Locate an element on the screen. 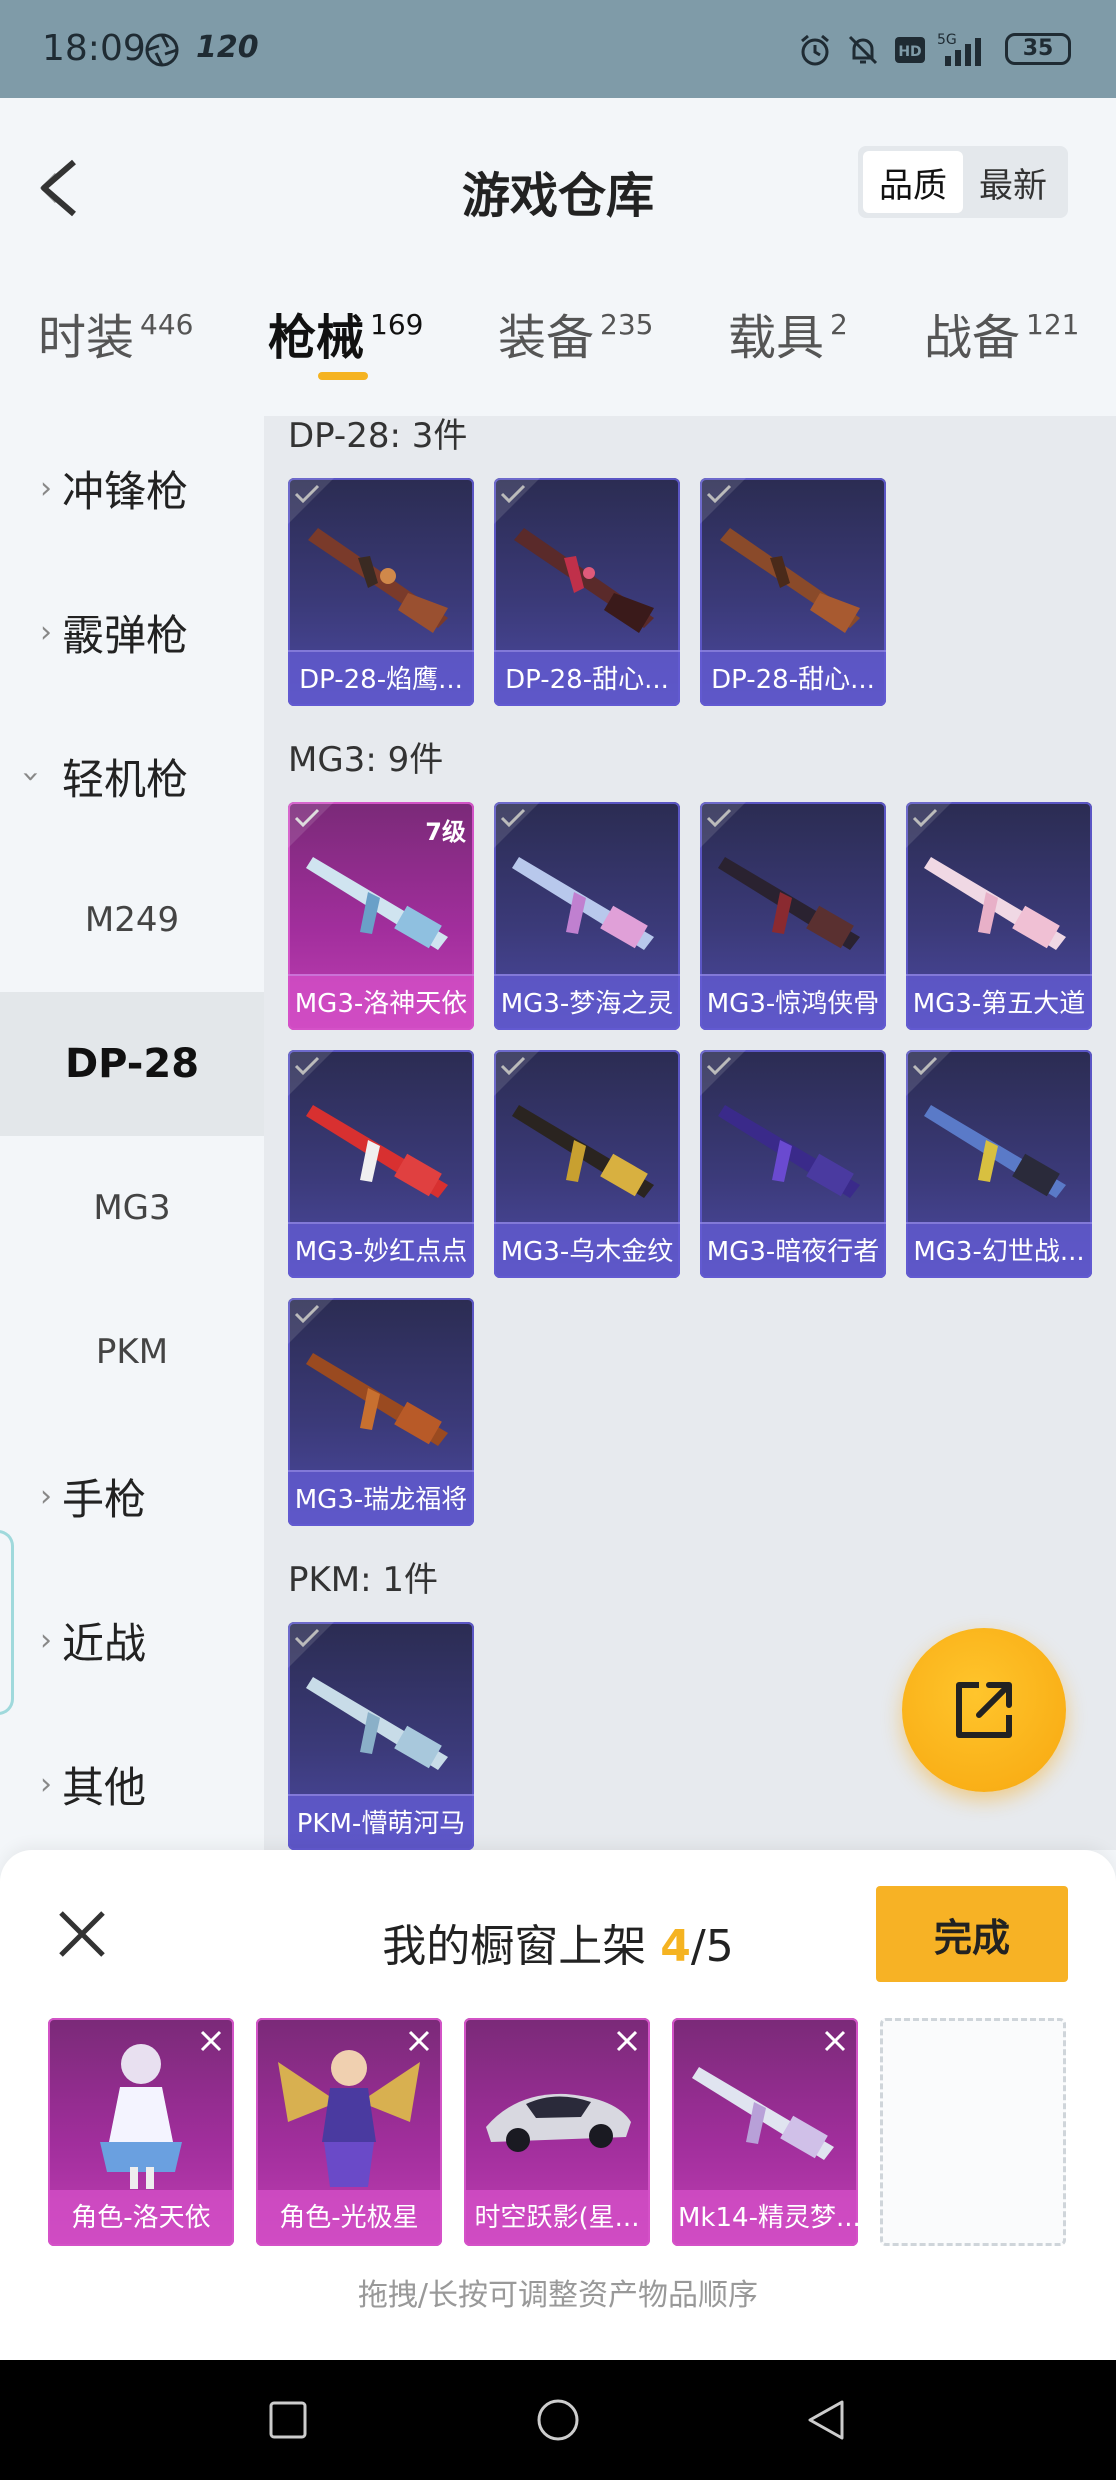  signal-icon: 5G is located at coordinates (967, 50).